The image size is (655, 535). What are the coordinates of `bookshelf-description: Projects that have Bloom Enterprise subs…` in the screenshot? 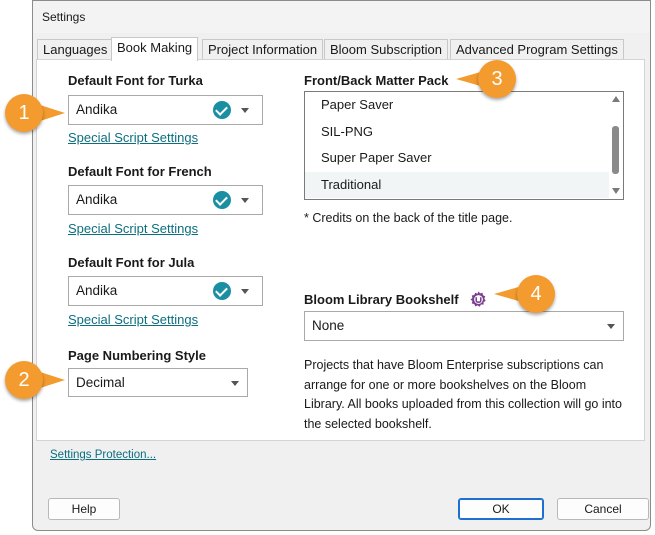 It's located at (463, 394).